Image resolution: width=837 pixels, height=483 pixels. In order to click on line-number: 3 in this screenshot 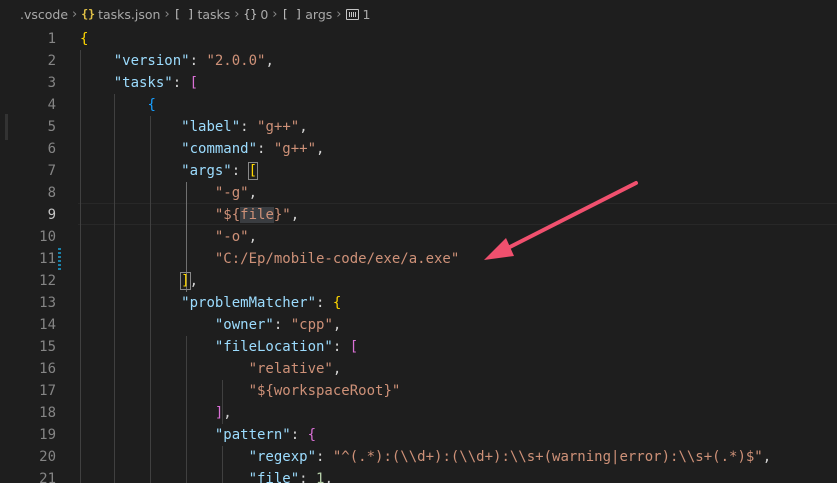, I will do `click(51, 83)`.